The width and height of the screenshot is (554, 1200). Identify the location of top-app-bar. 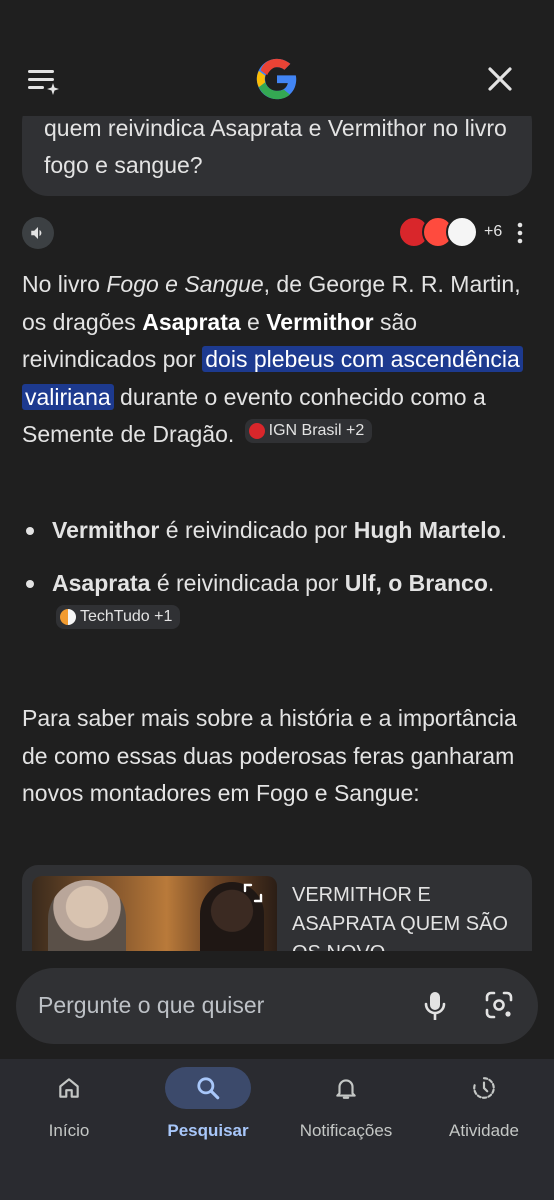
(277, 58).